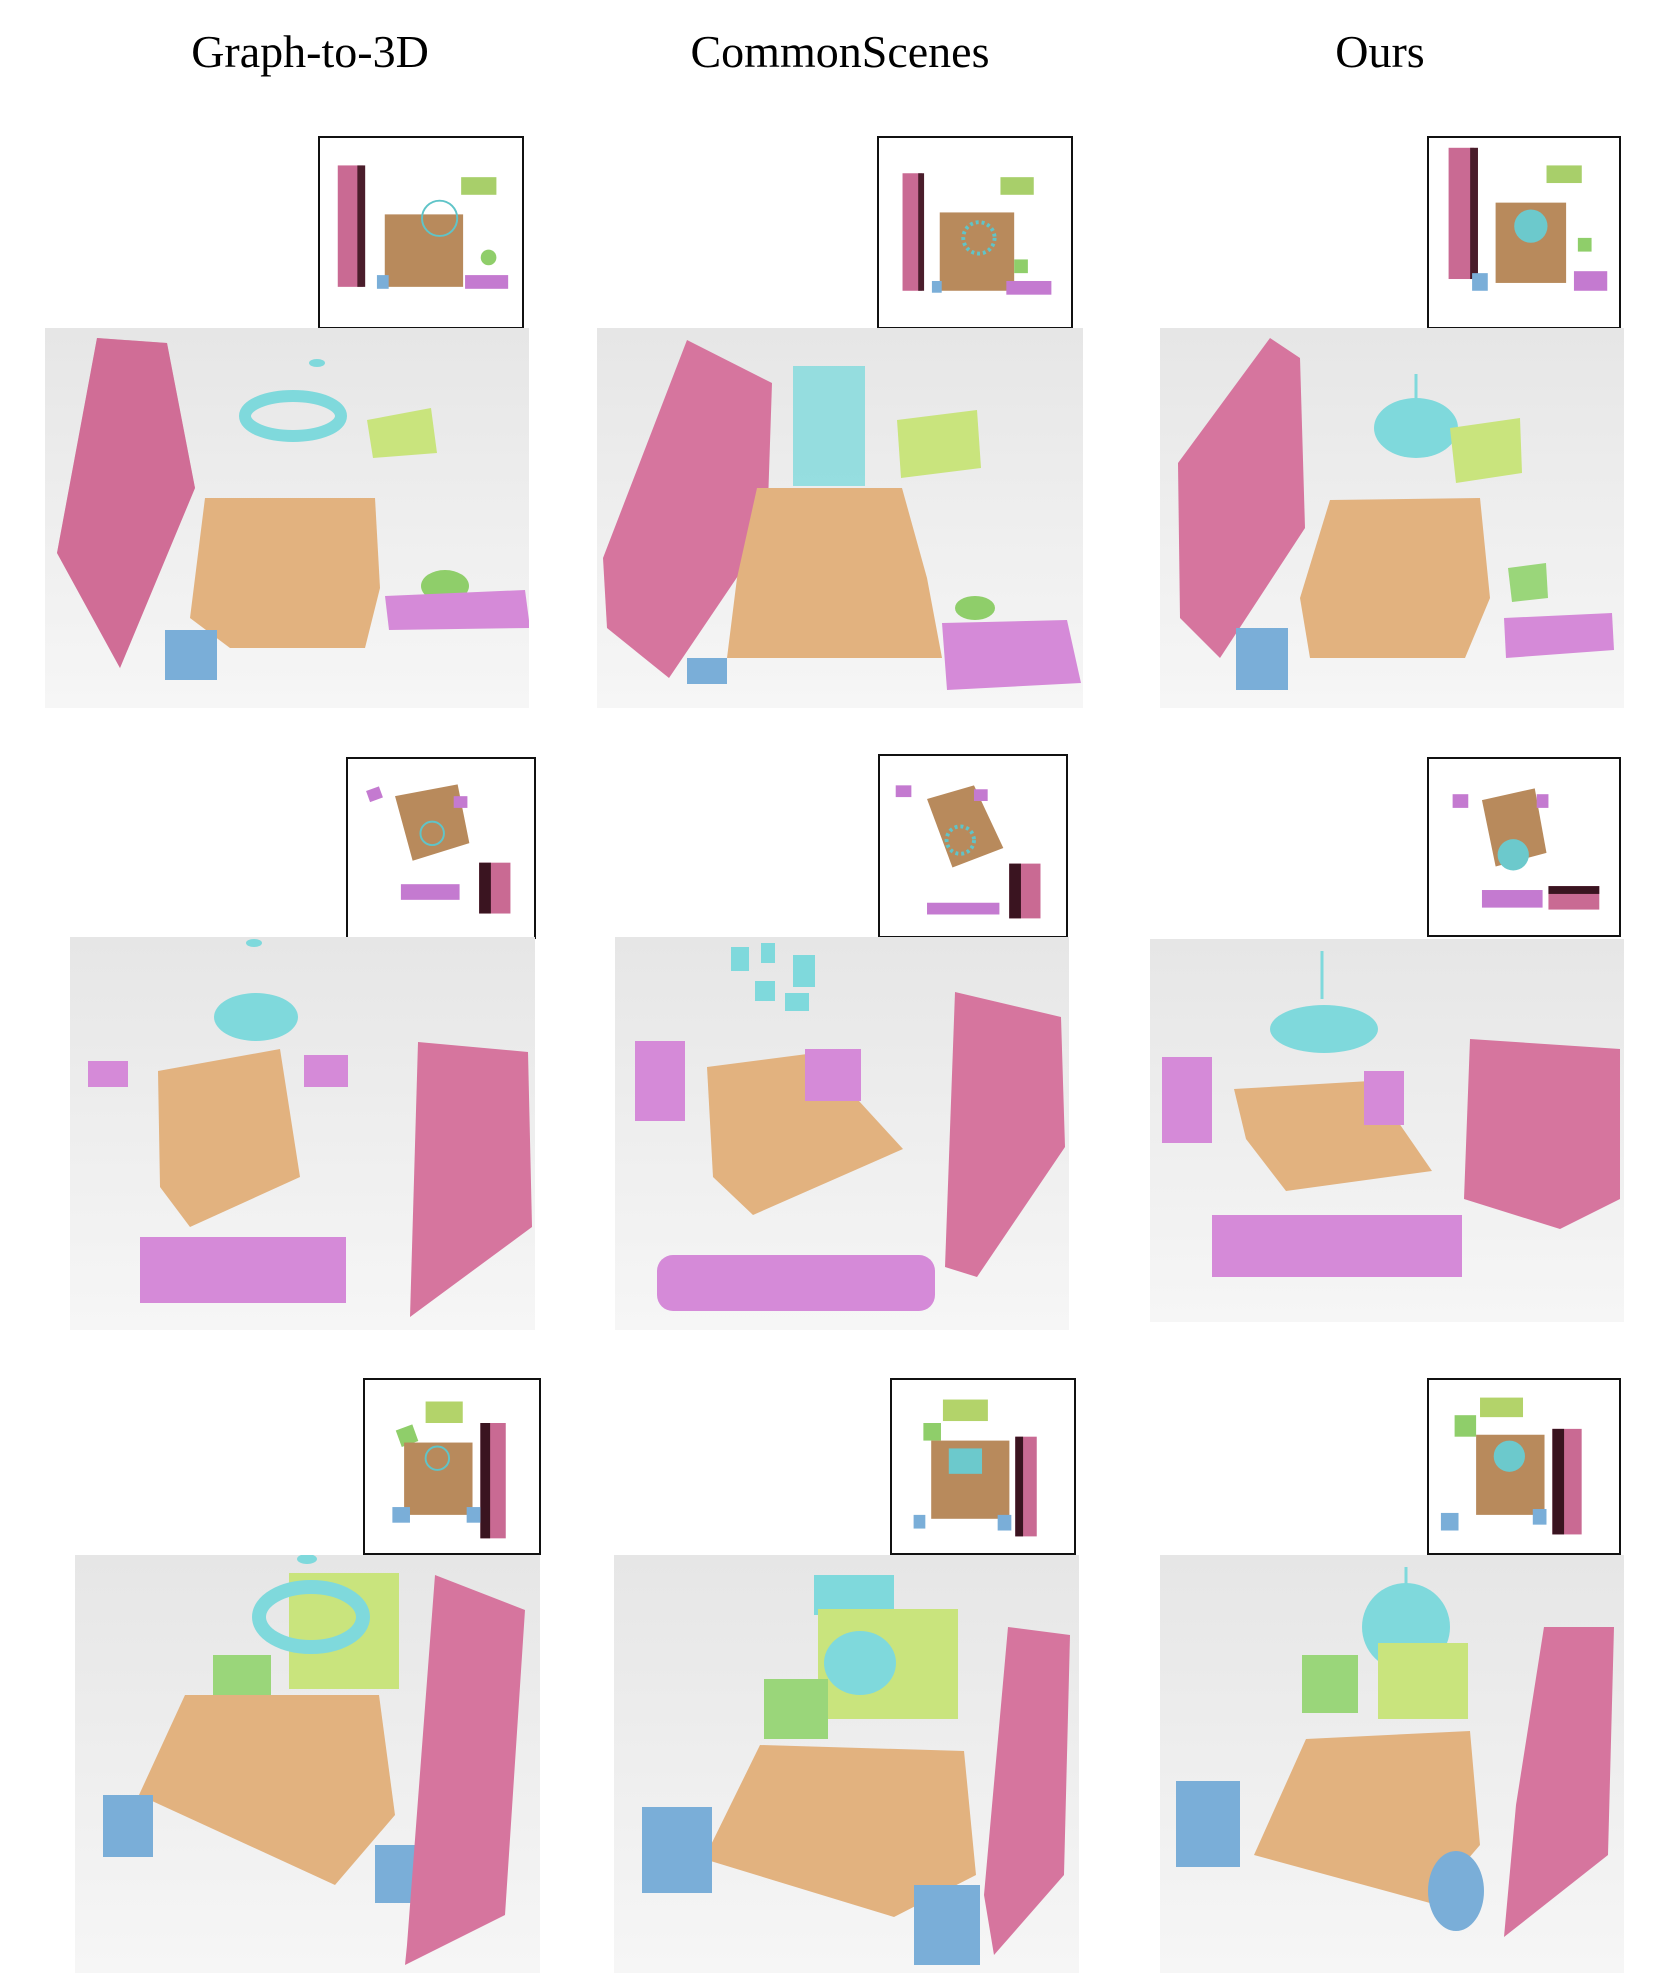 This screenshot has height=1973, width=1674. I want to click on topdown-inset-row3-commonscenes, so click(983, 1466).